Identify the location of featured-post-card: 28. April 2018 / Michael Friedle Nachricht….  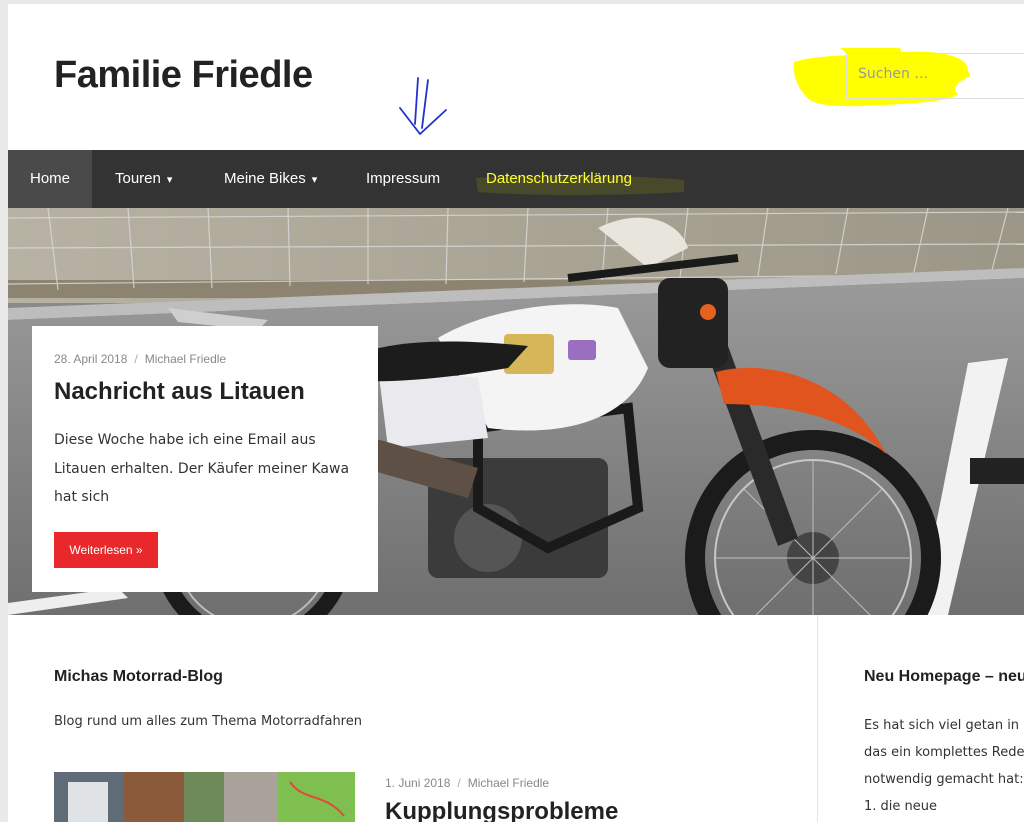
(205, 459).